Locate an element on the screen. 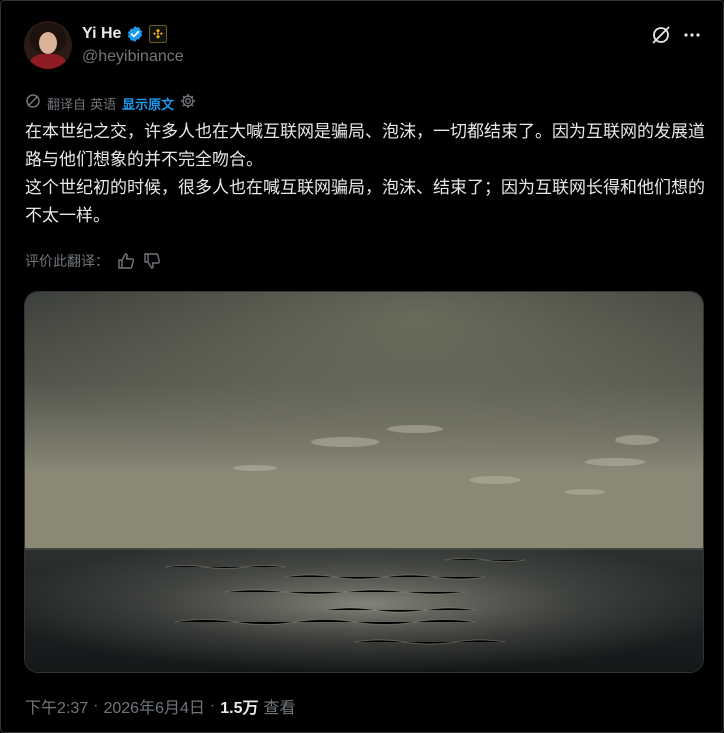 This screenshot has width=724, height=733. rate-translation-row: 评价此翻译： is located at coordinates (93, 261).